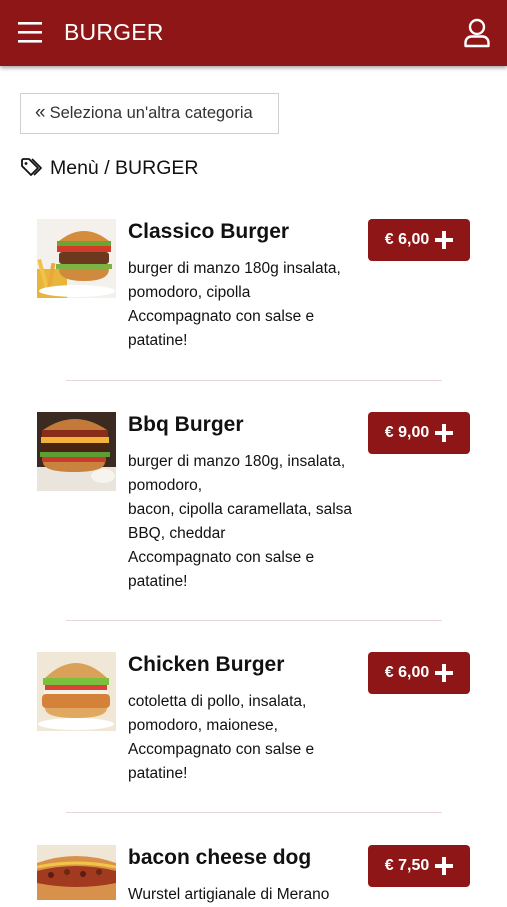  What do you see at coordinates (209, 231) in the screenshot?
I see `item-name: Classico Burger` at bounding box center [209, 231].